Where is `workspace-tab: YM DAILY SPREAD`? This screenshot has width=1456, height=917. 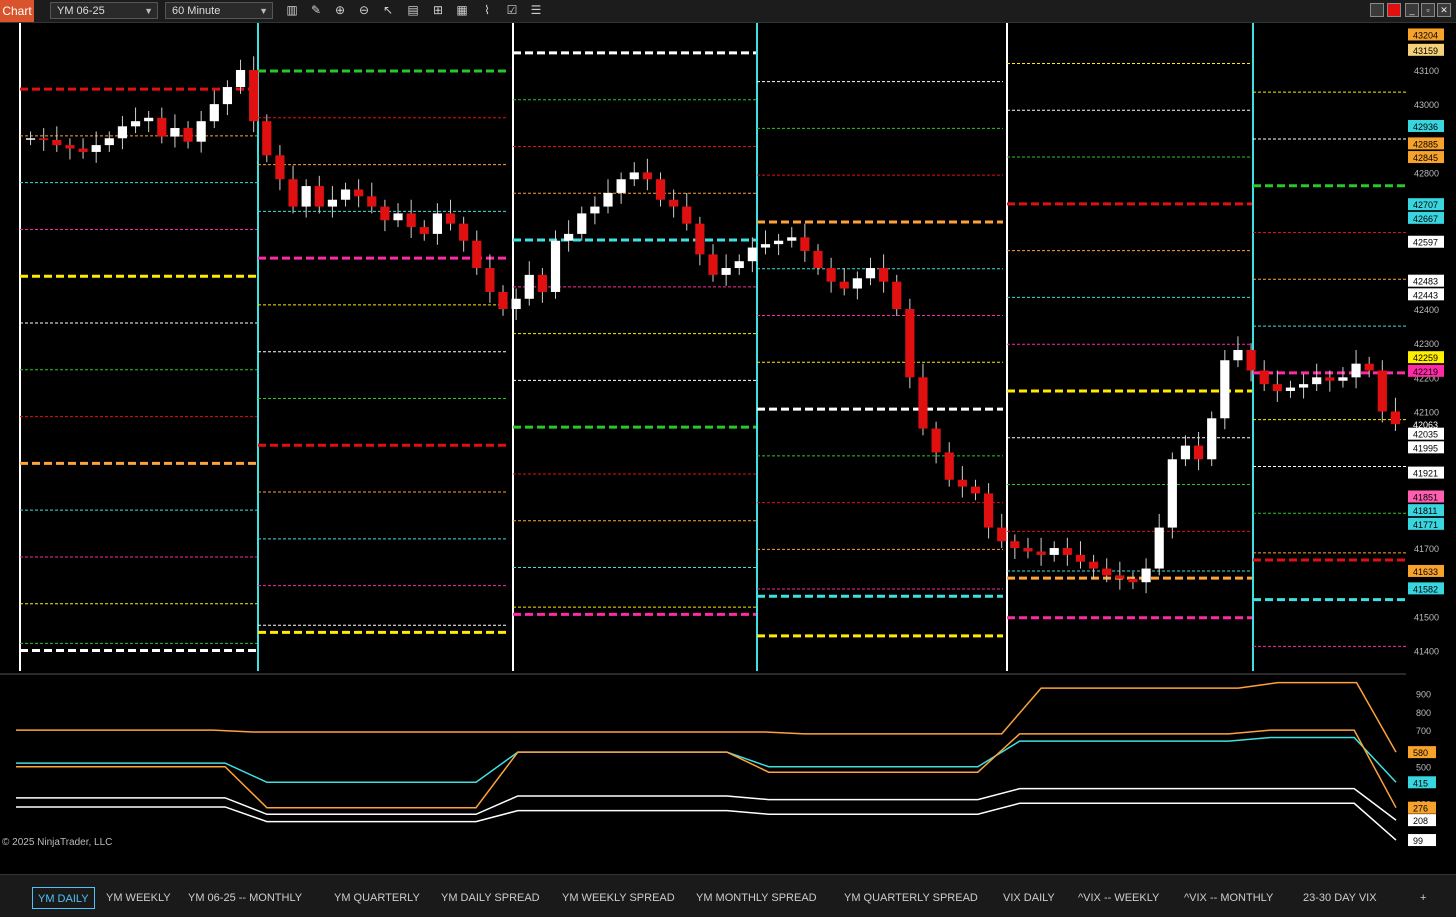
workspace-tab: YM DAILY SPREAD is located at coordinates (490, 898).